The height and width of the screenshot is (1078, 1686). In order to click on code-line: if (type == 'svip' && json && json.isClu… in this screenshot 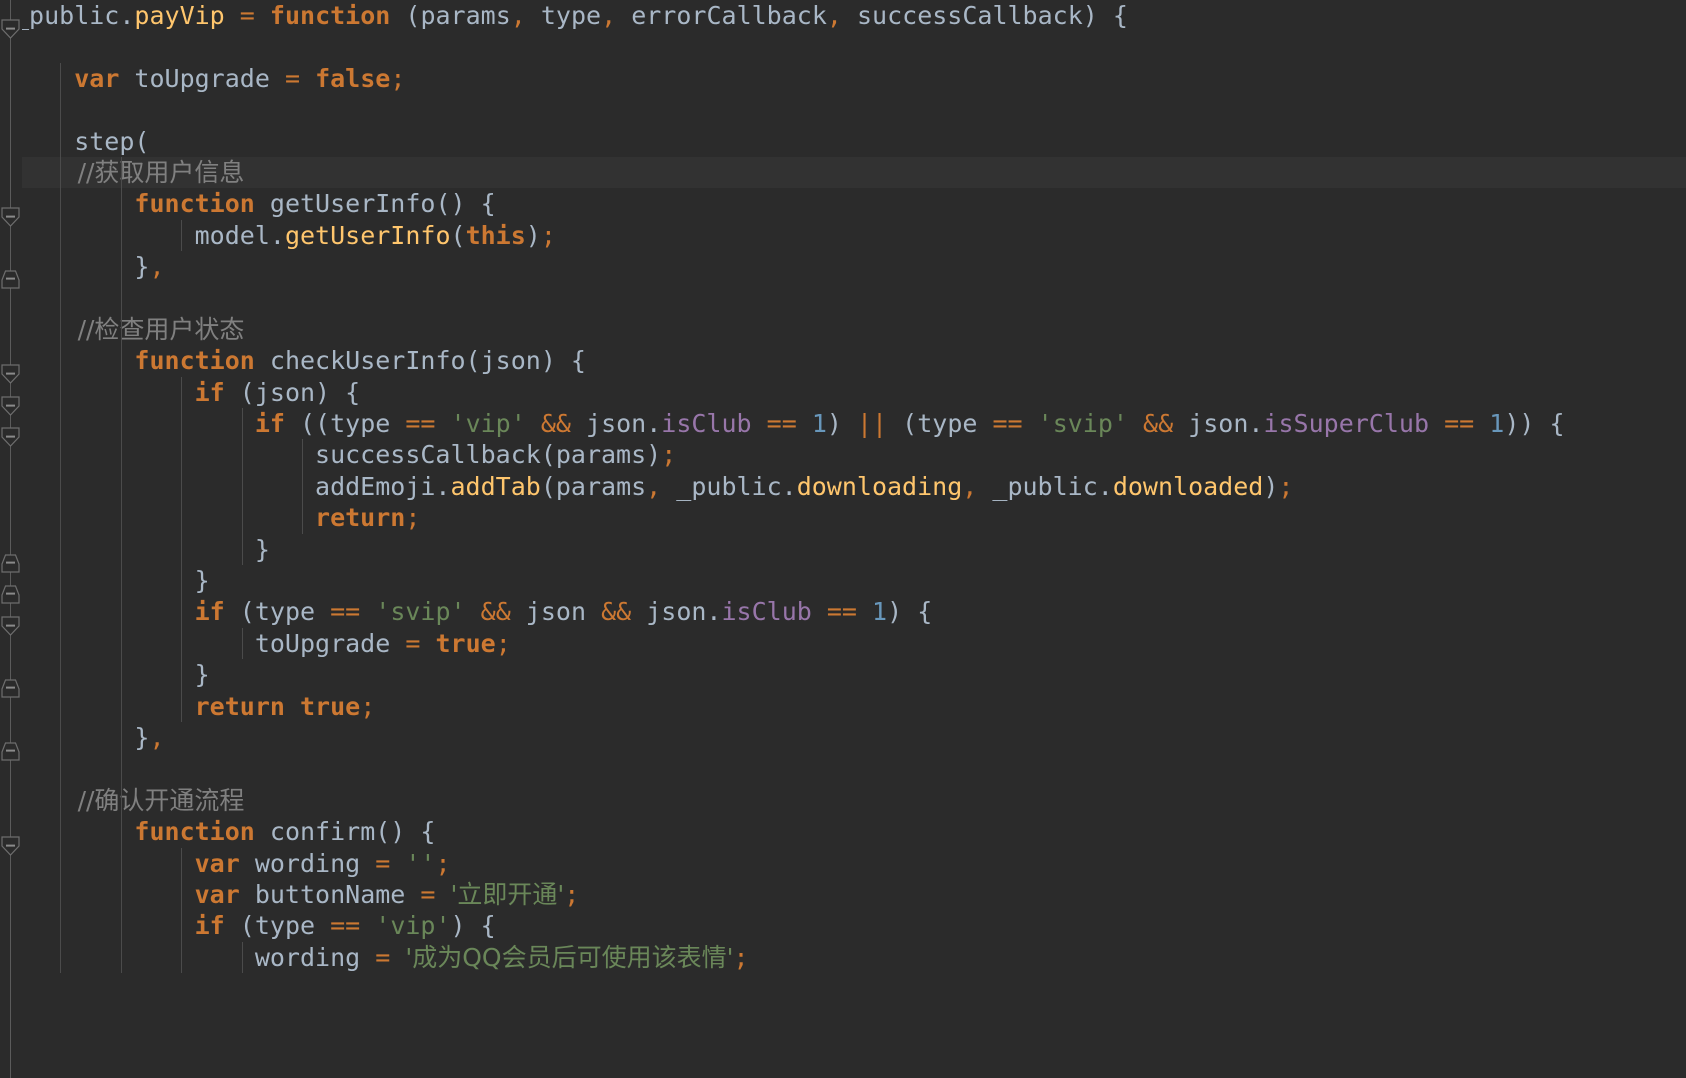, I will do `click(843, 612)`.